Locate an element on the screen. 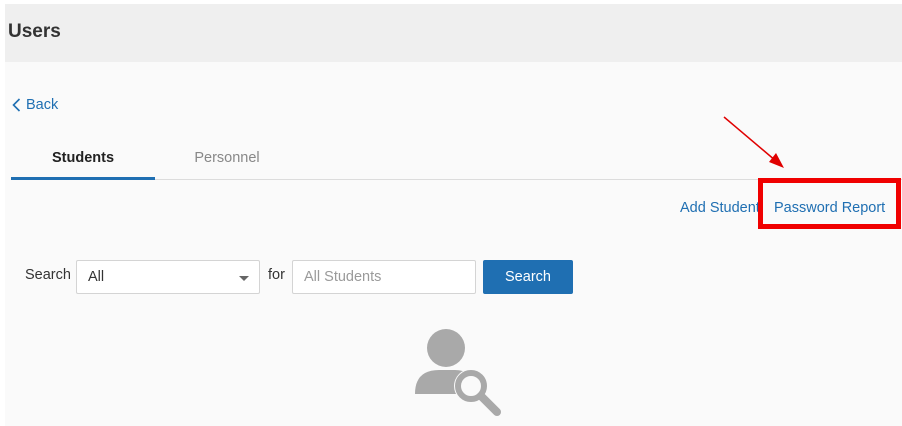 This screenshot has height=426, width=902. back-link: Back is located at coordinates (35, 105).